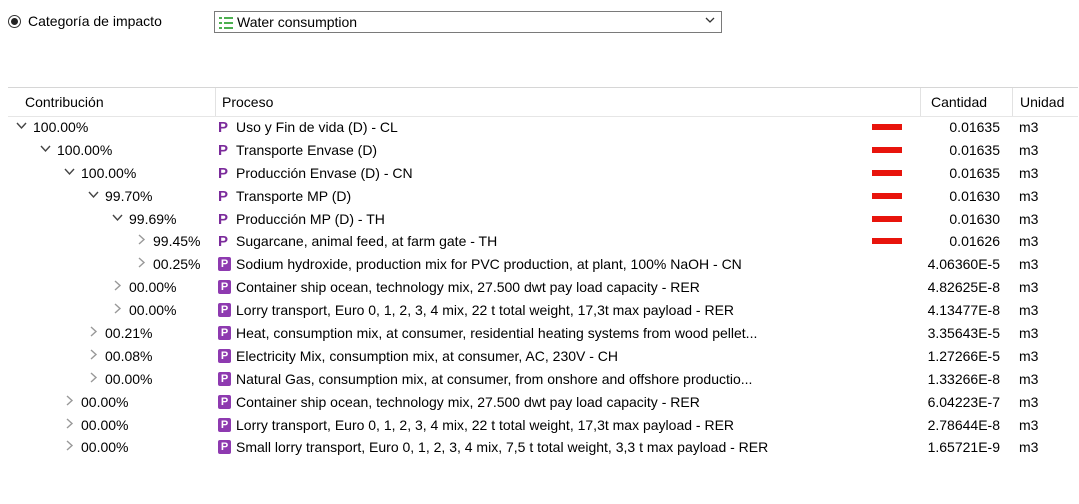 The image size is (1079, 504). Describe the element at coordinates (297, 22) in the screenshot. I see `selected-impact-category: Water consumption` at that location.